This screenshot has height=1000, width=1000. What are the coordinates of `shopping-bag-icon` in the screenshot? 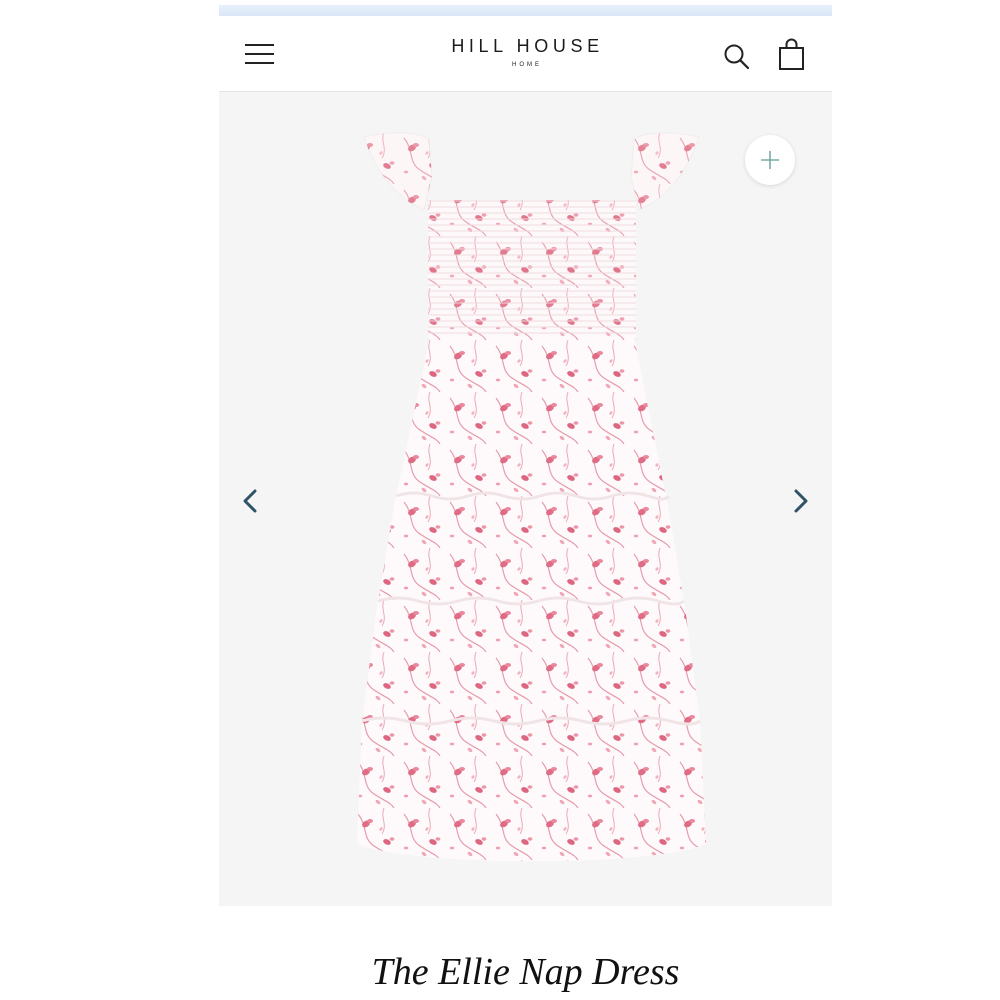 It's located at (792, 55).